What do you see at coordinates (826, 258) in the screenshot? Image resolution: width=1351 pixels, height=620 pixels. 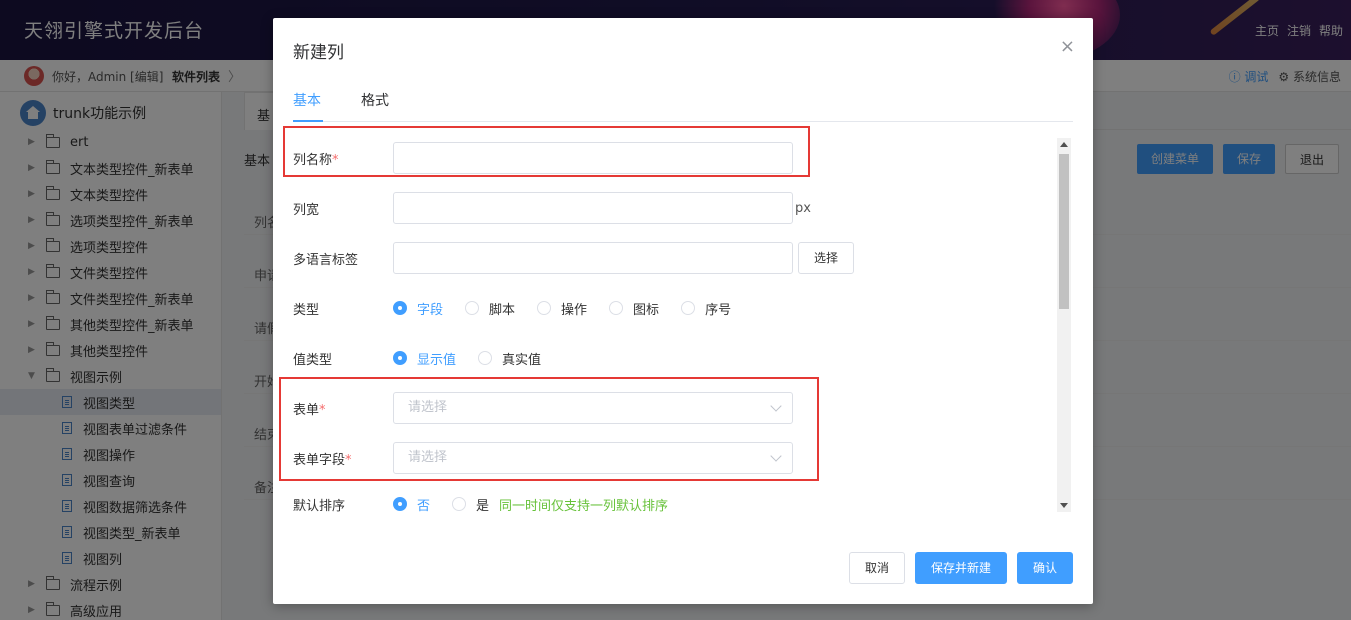 I see `select-button: 选择` at bounding box center [826, 258].